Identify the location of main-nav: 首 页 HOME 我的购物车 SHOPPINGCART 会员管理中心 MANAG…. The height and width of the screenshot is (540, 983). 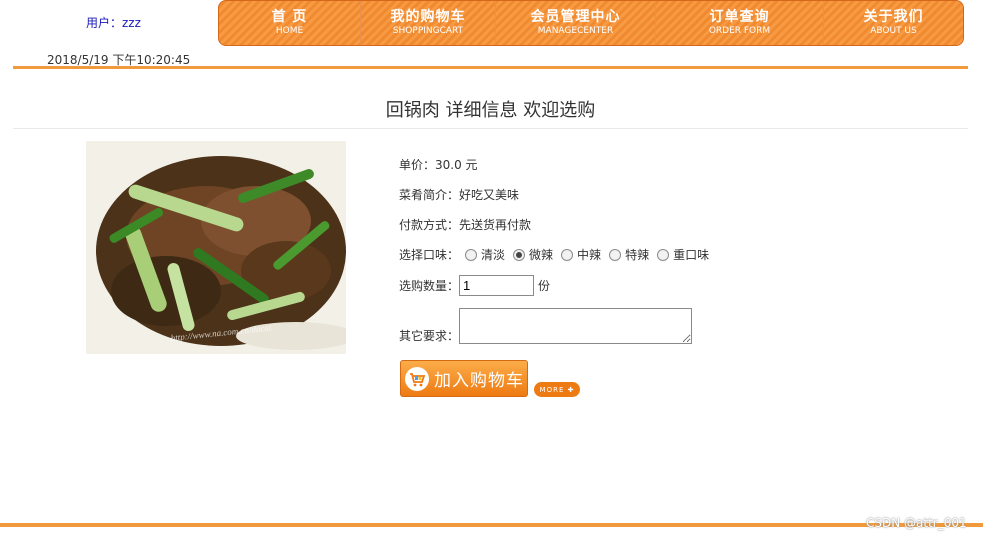
(591, 23).